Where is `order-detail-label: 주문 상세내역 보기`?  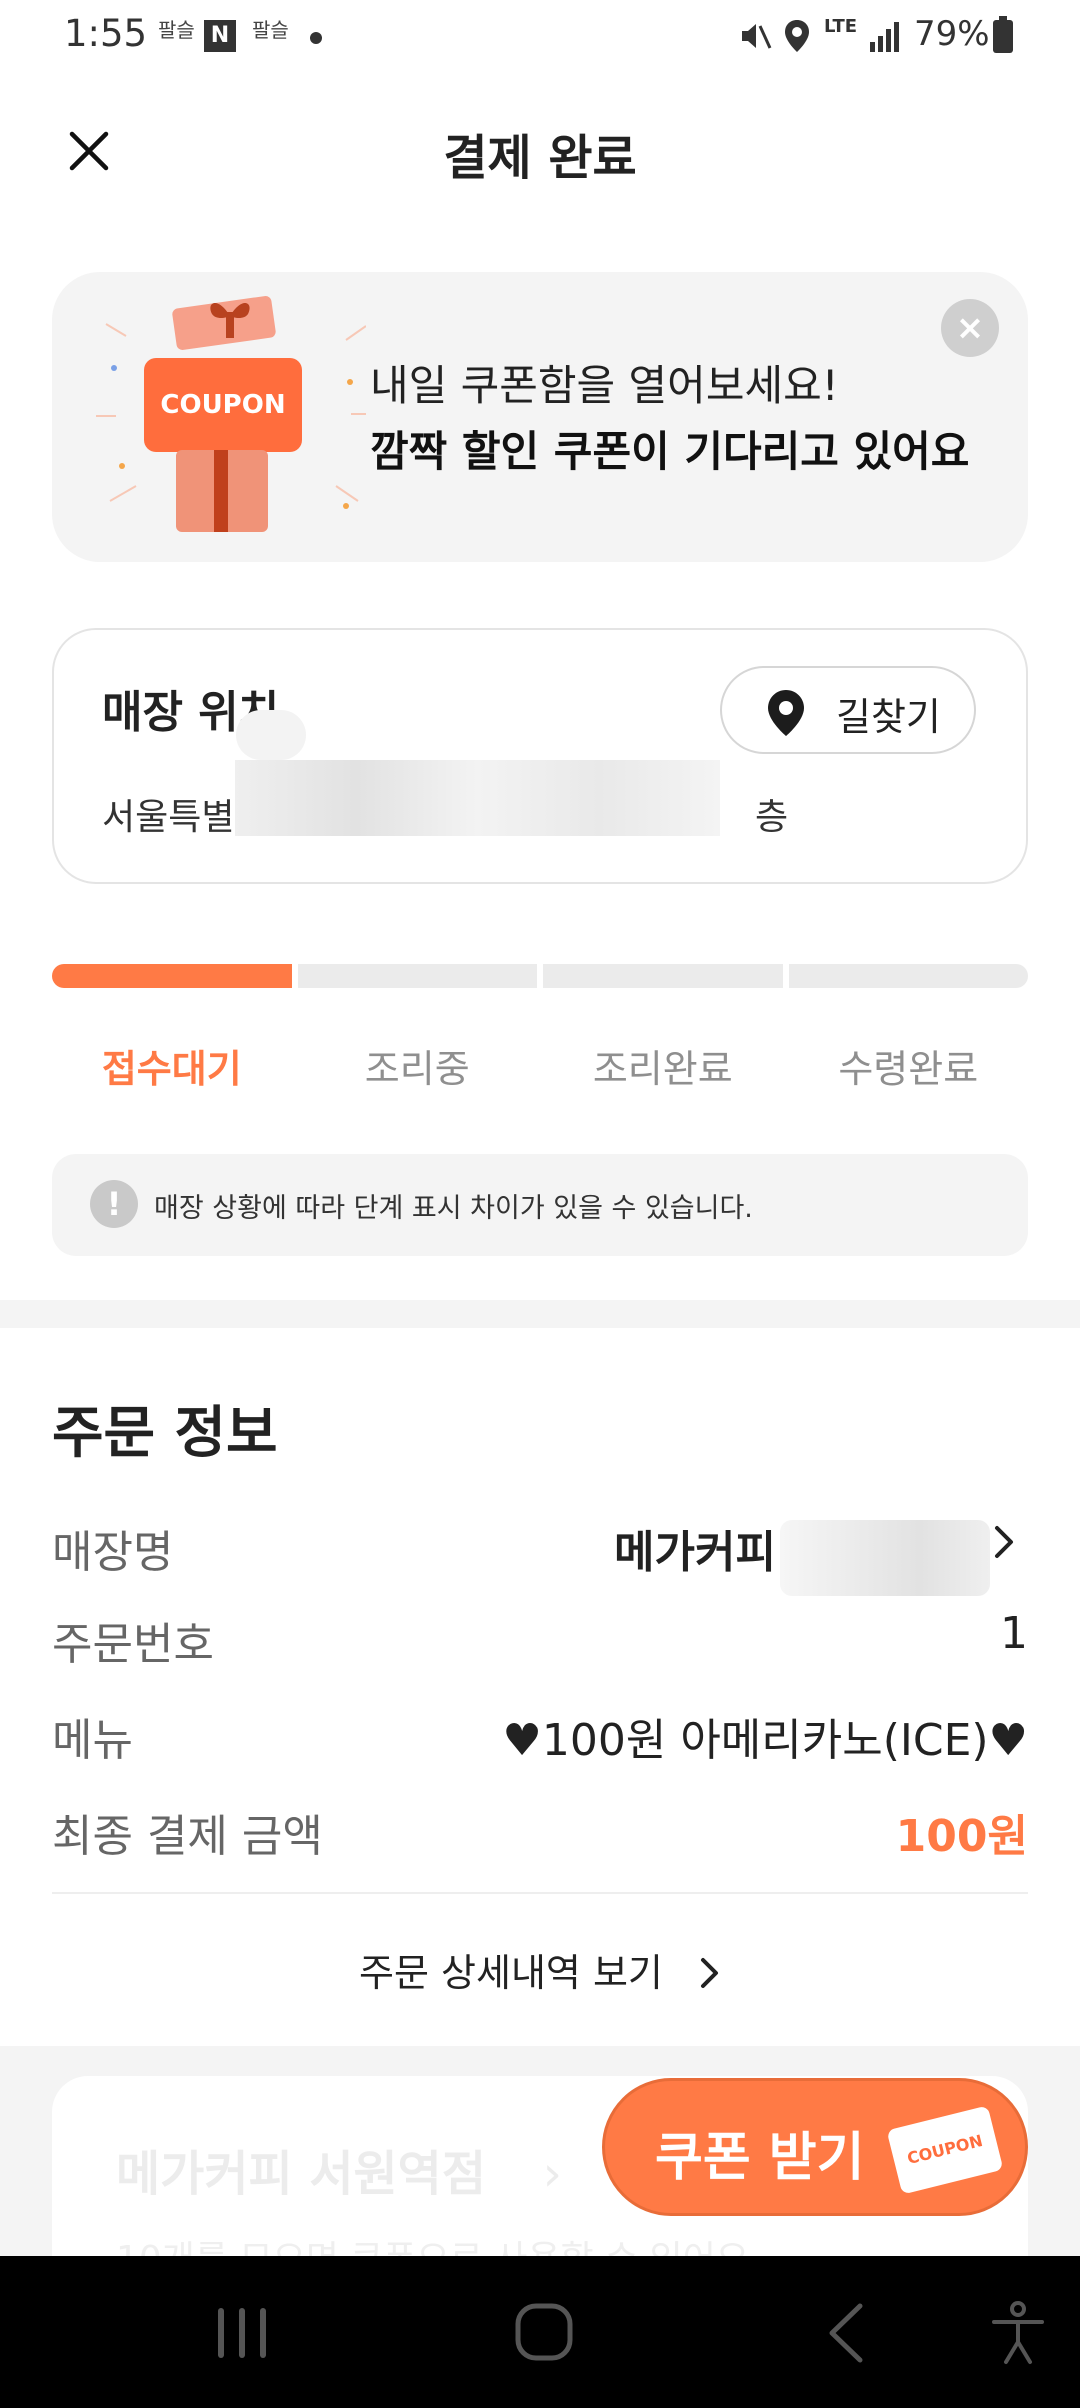 order-detail-label: 주문 상세내역 보기 is located at coordinates (511, 1973).